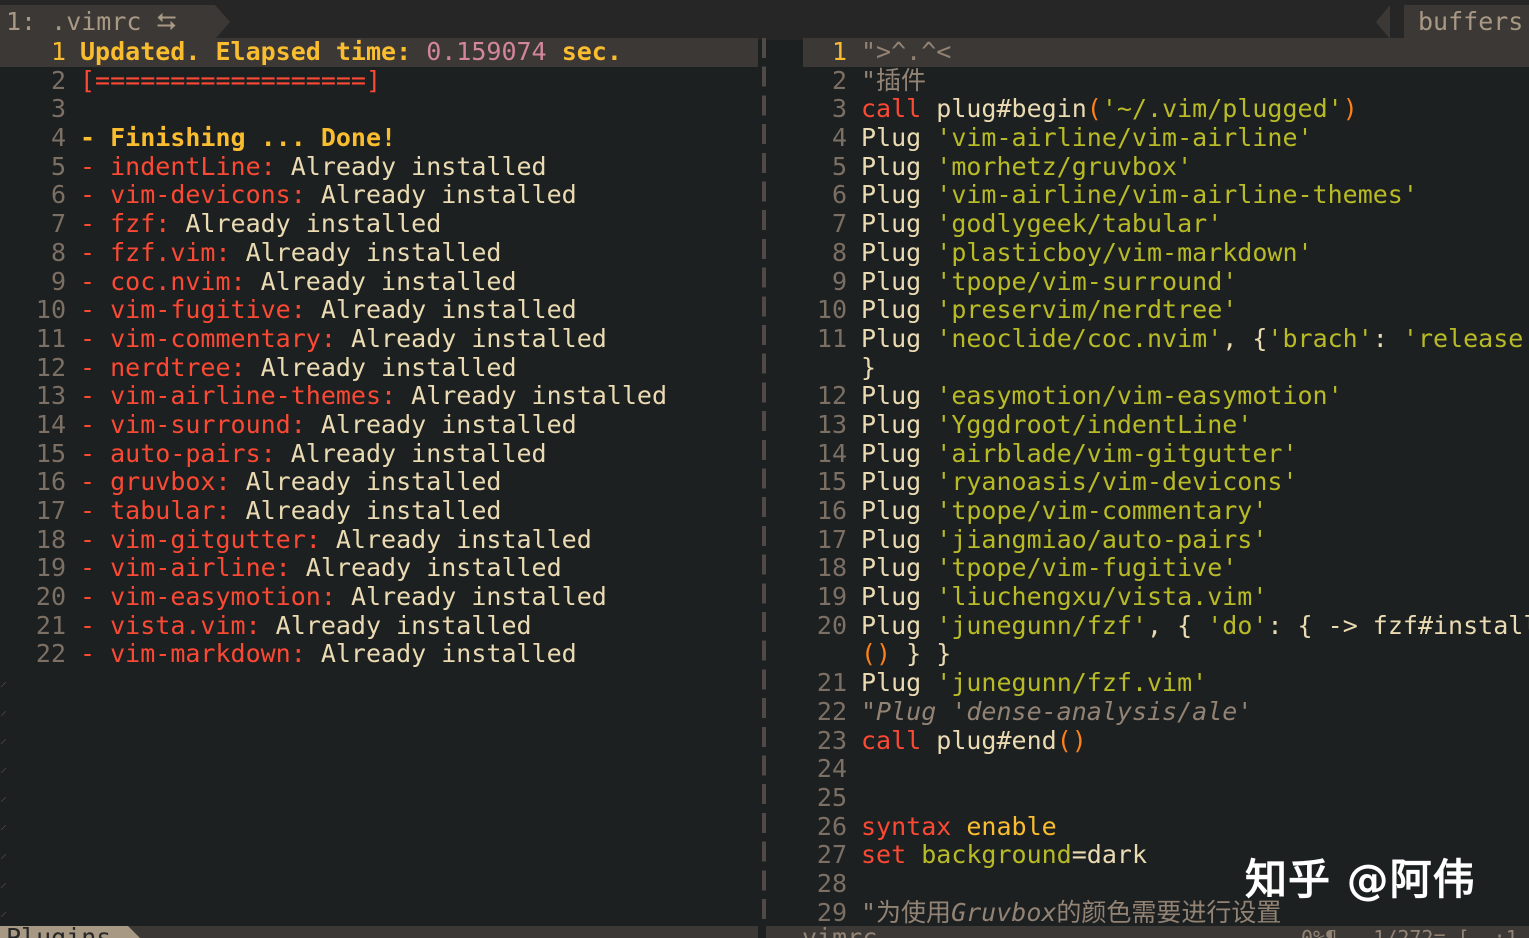 The height and width of the screenshot is (938, 1529). What do you see at coordinates (178, 367) in the screenshot?
I see `plugin-name: nerdtree:` at bounding box center [178, 367].